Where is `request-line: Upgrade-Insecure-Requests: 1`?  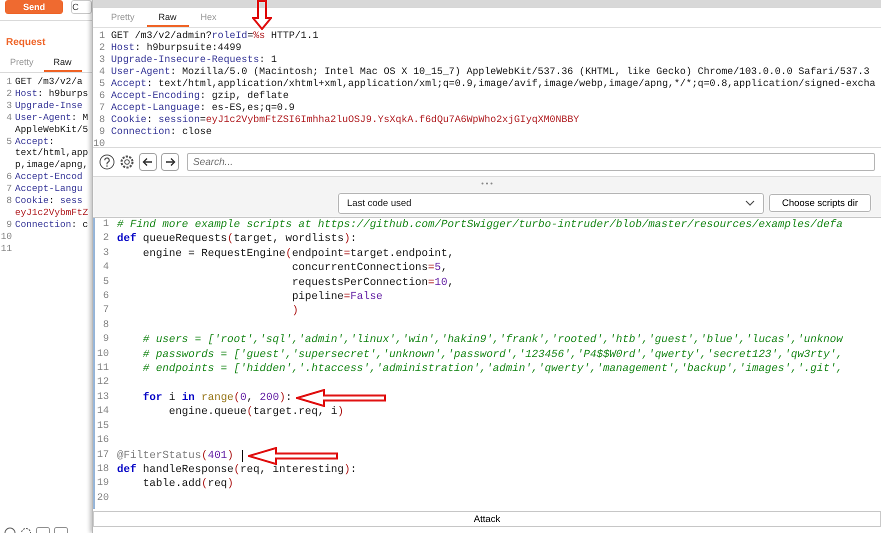
request-line: Upgrade-Insecure-Requests: 1 is located at coordinates (194, 60).